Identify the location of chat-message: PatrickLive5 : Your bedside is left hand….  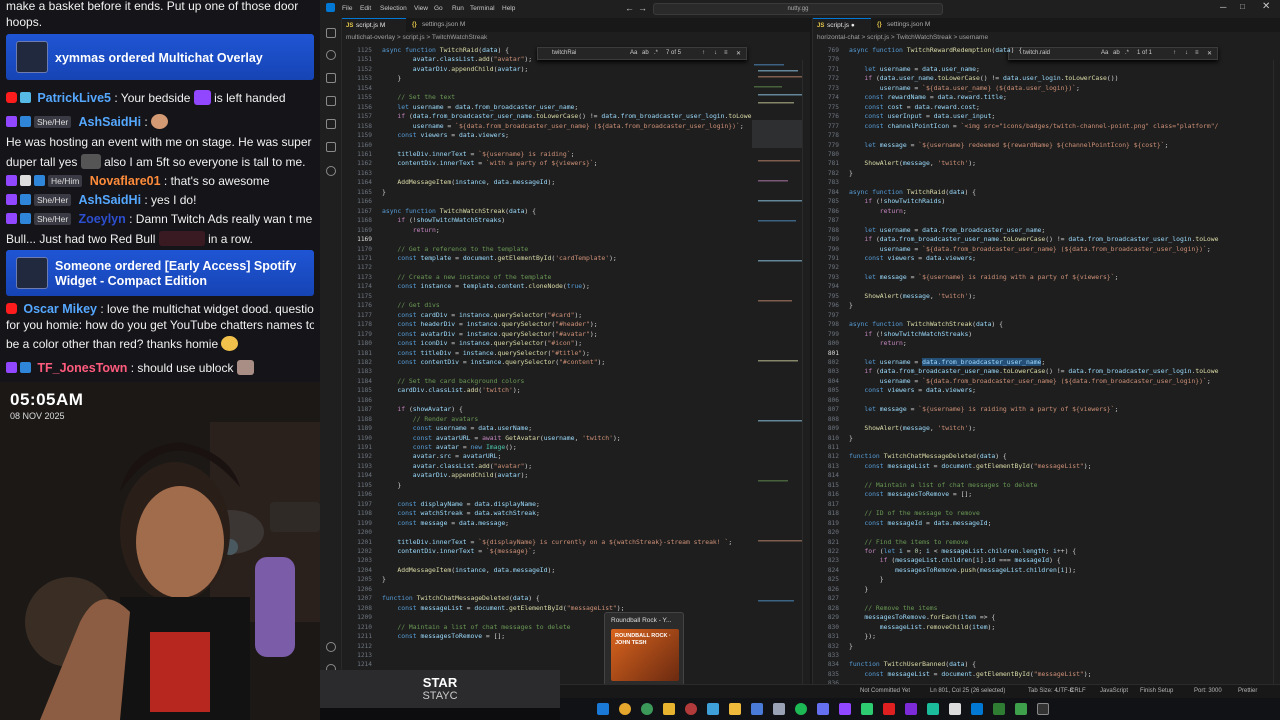
(160, 98).